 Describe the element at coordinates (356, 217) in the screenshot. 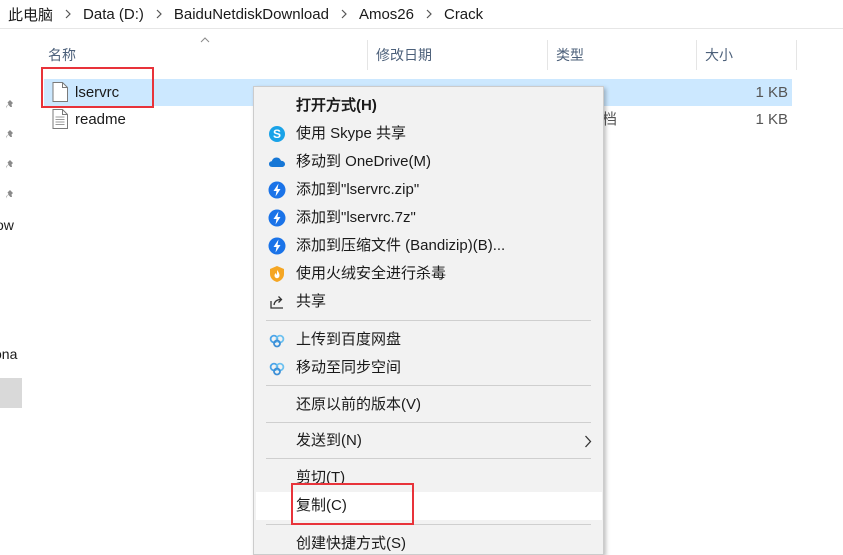

I see `menu-item-label: 添加到"lservrc.7z"` at that location.